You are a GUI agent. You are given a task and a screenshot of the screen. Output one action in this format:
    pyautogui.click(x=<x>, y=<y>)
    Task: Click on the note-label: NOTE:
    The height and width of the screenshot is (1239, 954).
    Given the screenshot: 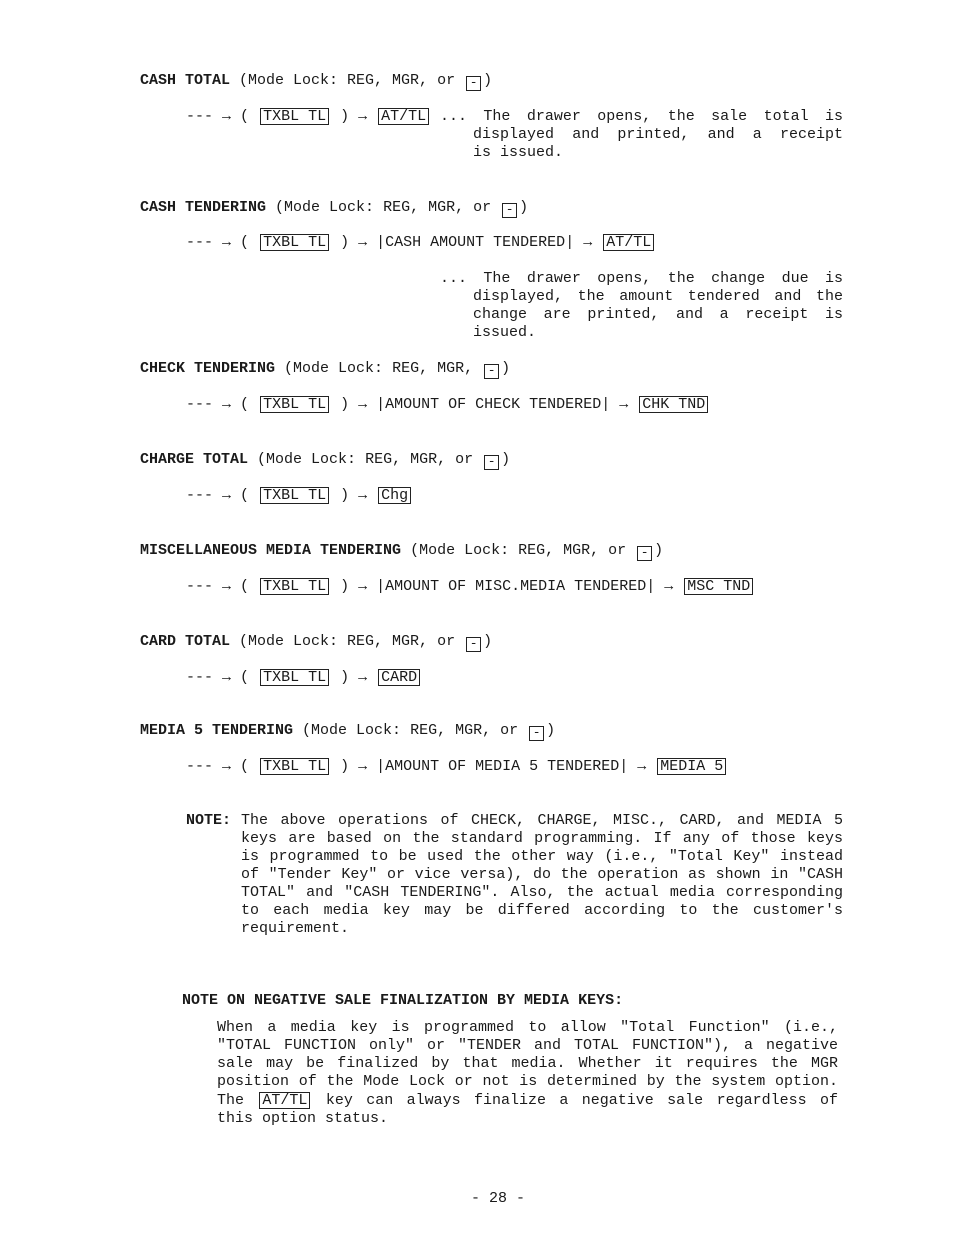 What is the action you would take?
    pyautogui.click(x=209, y=820)
    